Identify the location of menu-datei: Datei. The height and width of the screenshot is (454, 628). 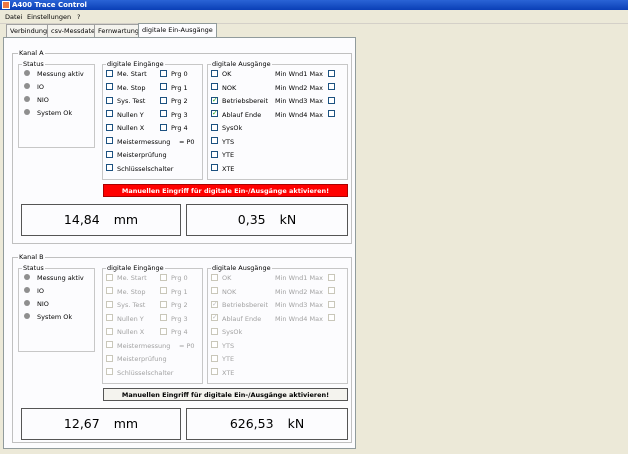
(13, 17).